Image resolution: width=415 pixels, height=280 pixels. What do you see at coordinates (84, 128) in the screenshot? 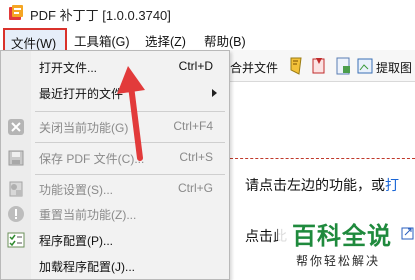
I see `menu-item-label: 关闭当前功能(G)` at bounding box center [84, 128].